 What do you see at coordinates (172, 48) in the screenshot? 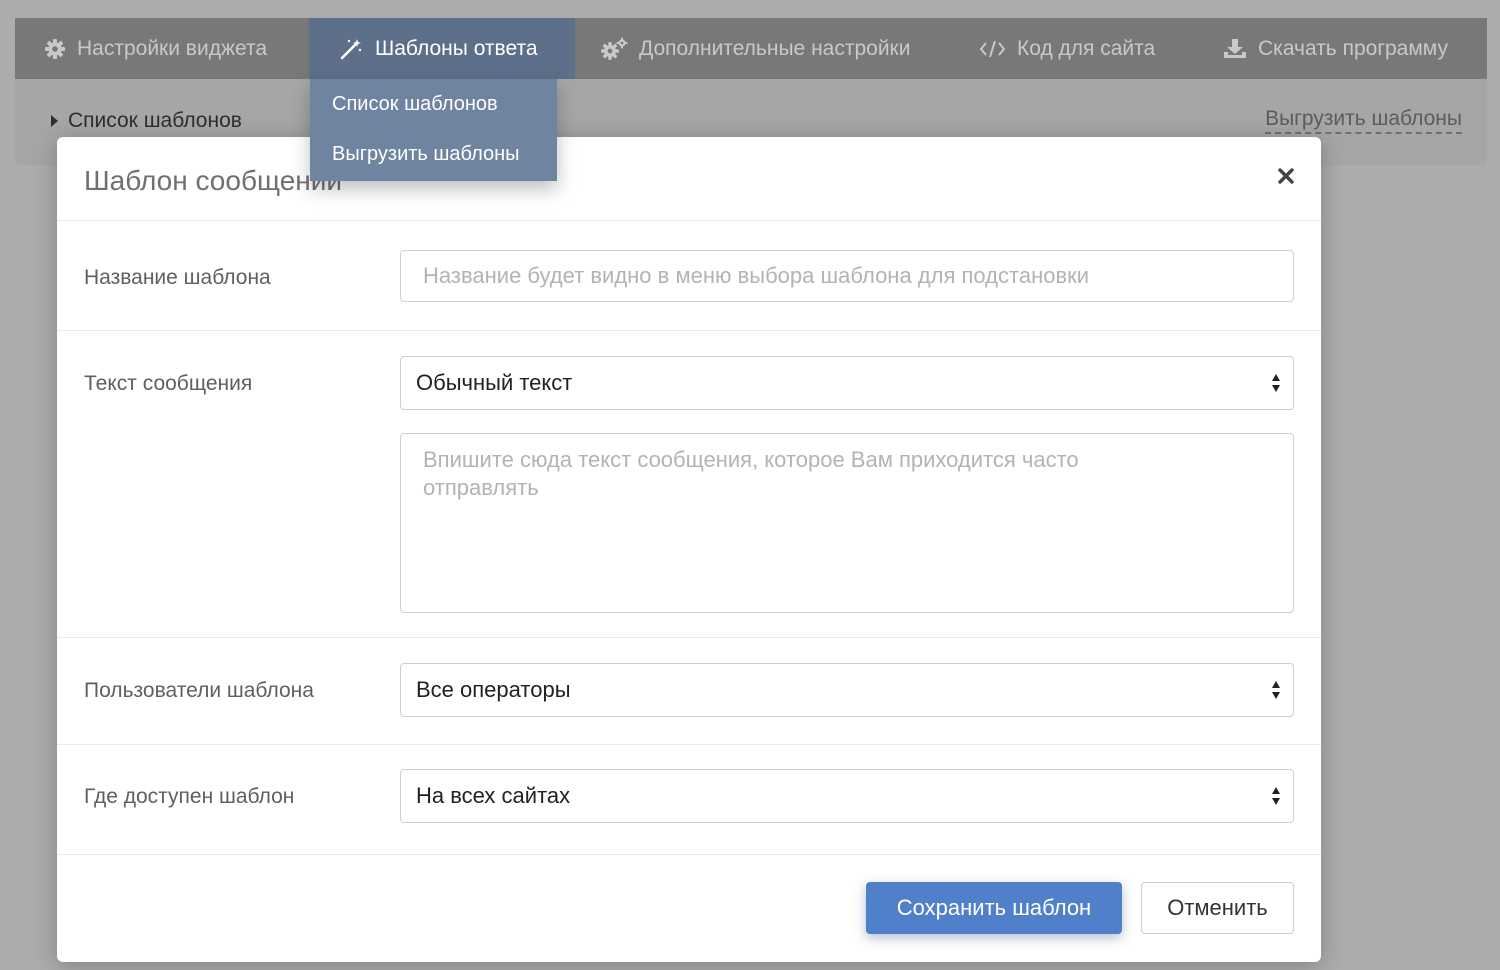
I see `nav-label: Настройки виджета` at bounding box center [172, 48].